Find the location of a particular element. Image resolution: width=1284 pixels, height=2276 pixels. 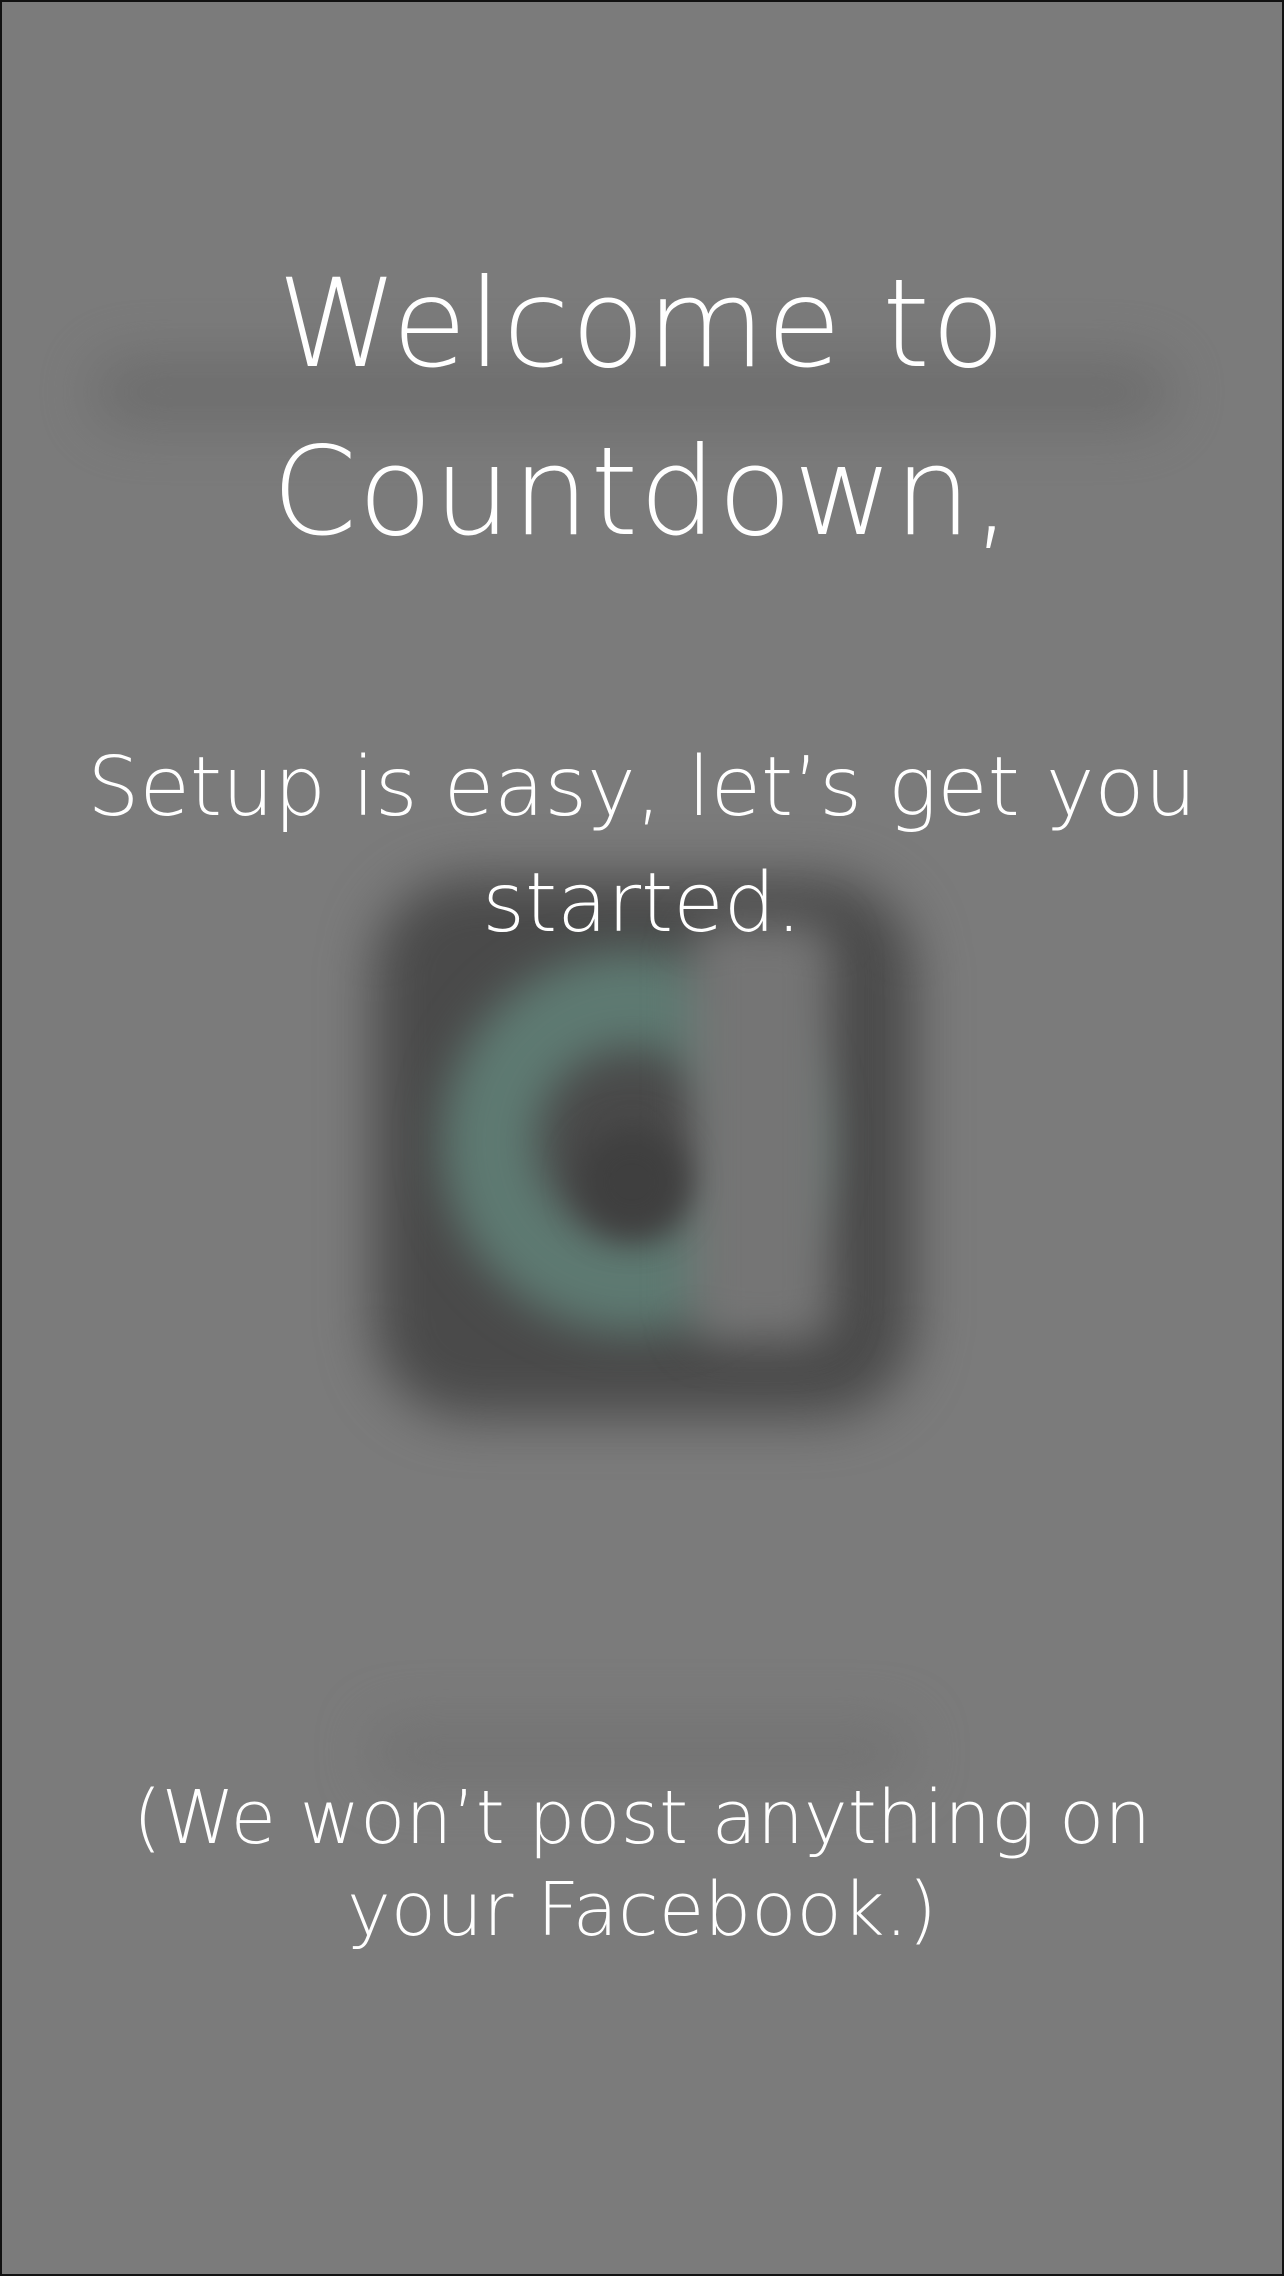

logo-center-shape is located at coordinates (632, 1182).